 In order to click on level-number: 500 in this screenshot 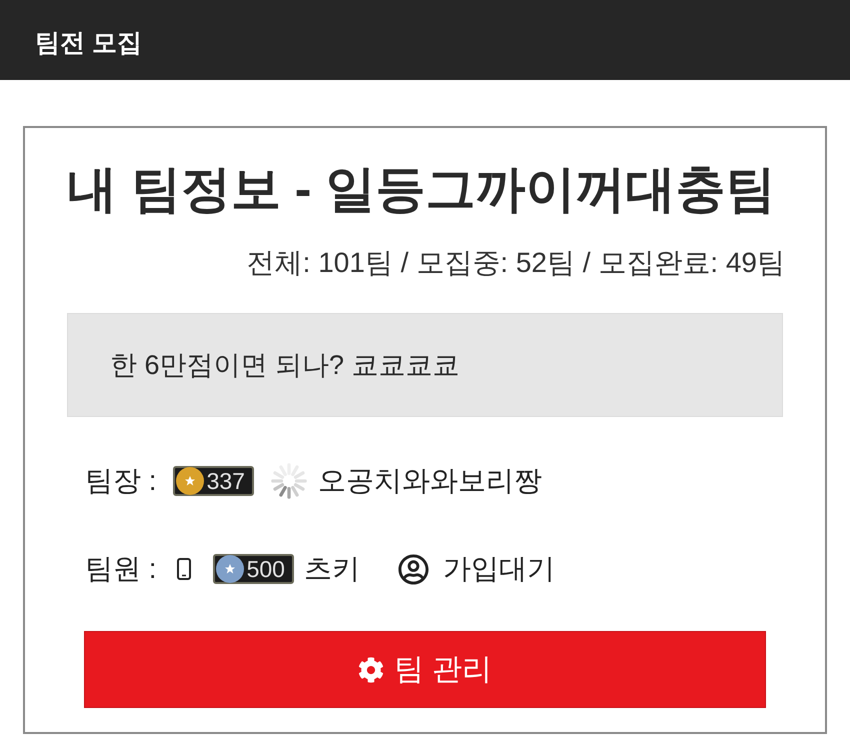, I will do `click(265, 569)`.